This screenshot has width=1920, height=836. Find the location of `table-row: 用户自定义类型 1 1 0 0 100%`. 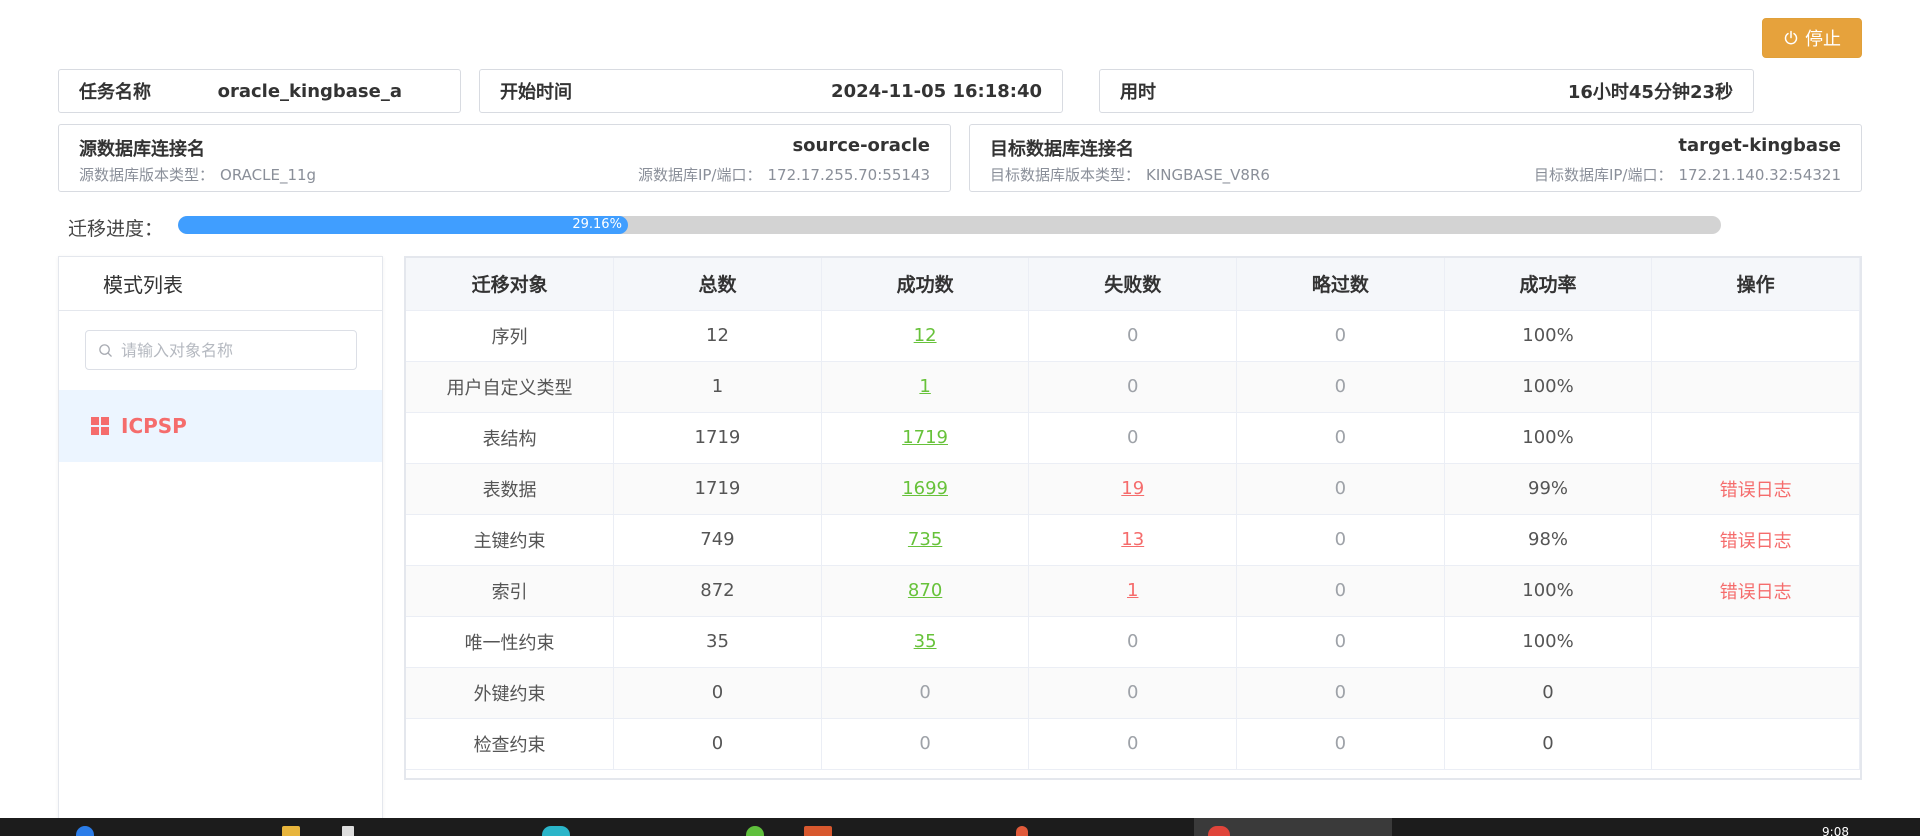

table-row: 用户自定义类型 1 1 0 0 100% is located at coordinates (1133, 387).